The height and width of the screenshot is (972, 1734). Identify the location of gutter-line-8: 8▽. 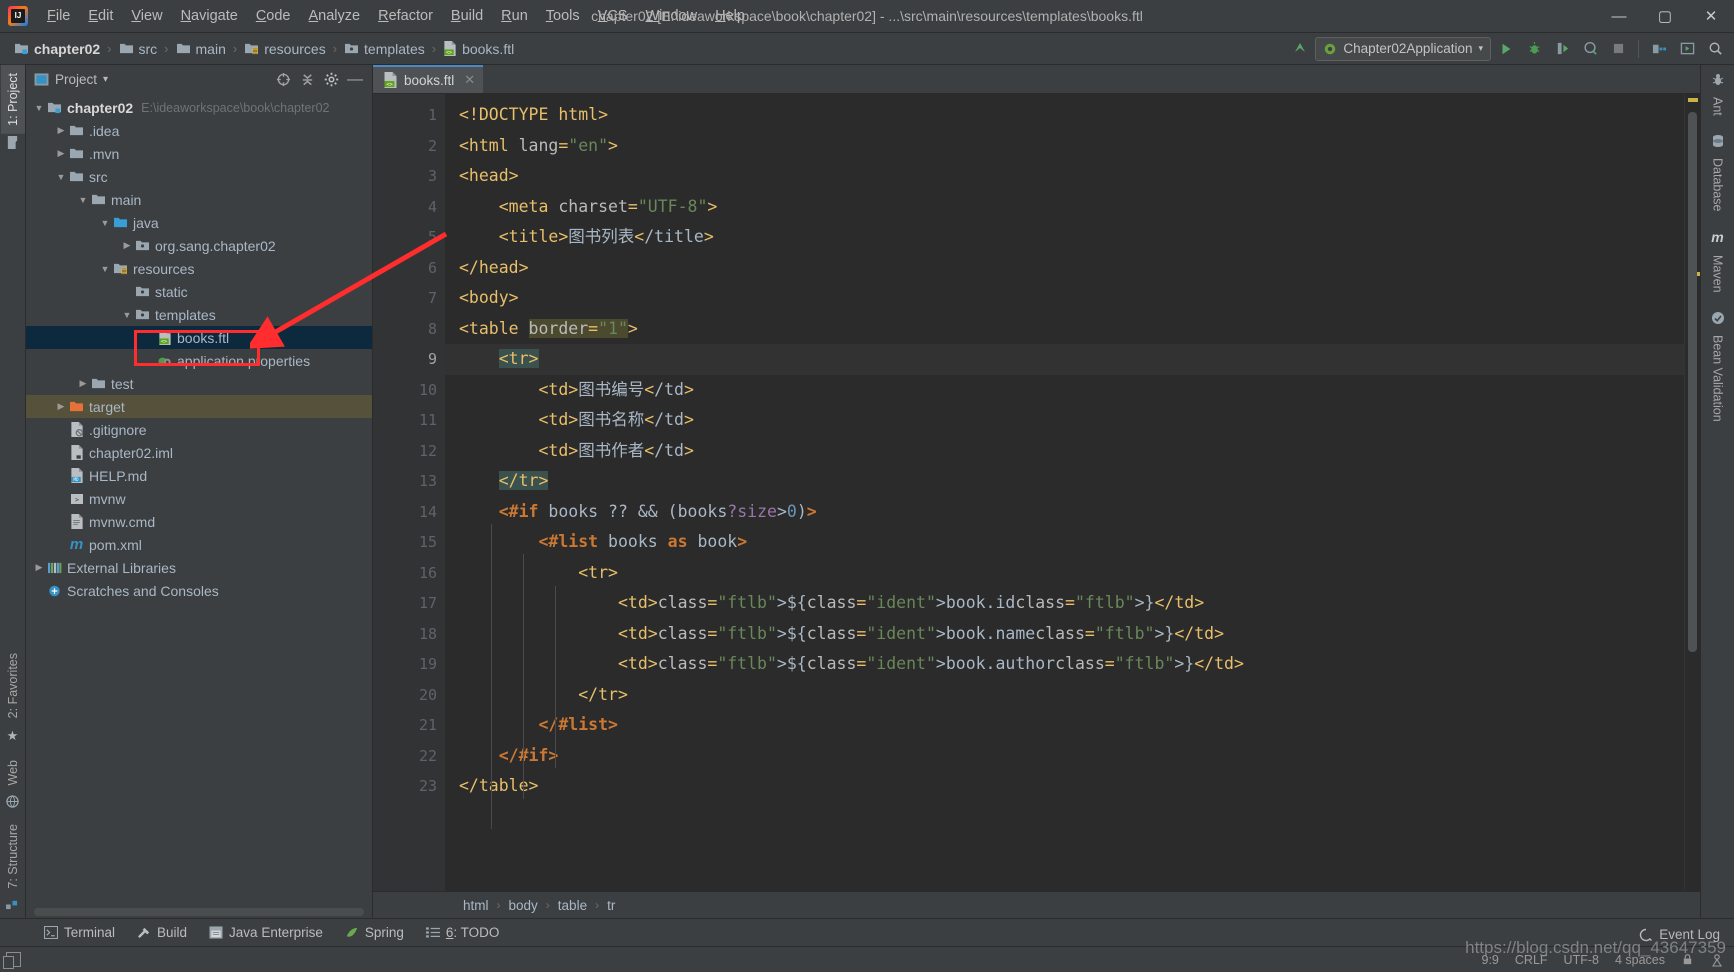
(418, 329).